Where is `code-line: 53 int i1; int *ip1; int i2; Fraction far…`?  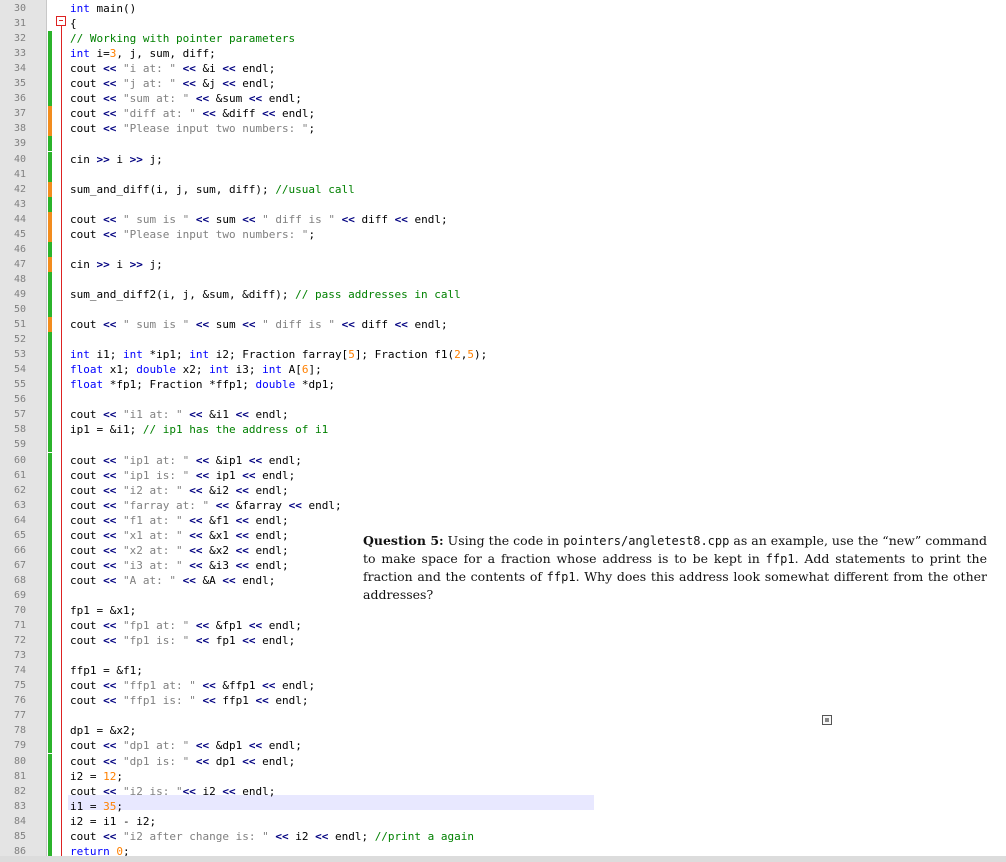
code-line: 53 int i1; int *ip1; int i2; Fraction far… is located at coordinates (503, 354).